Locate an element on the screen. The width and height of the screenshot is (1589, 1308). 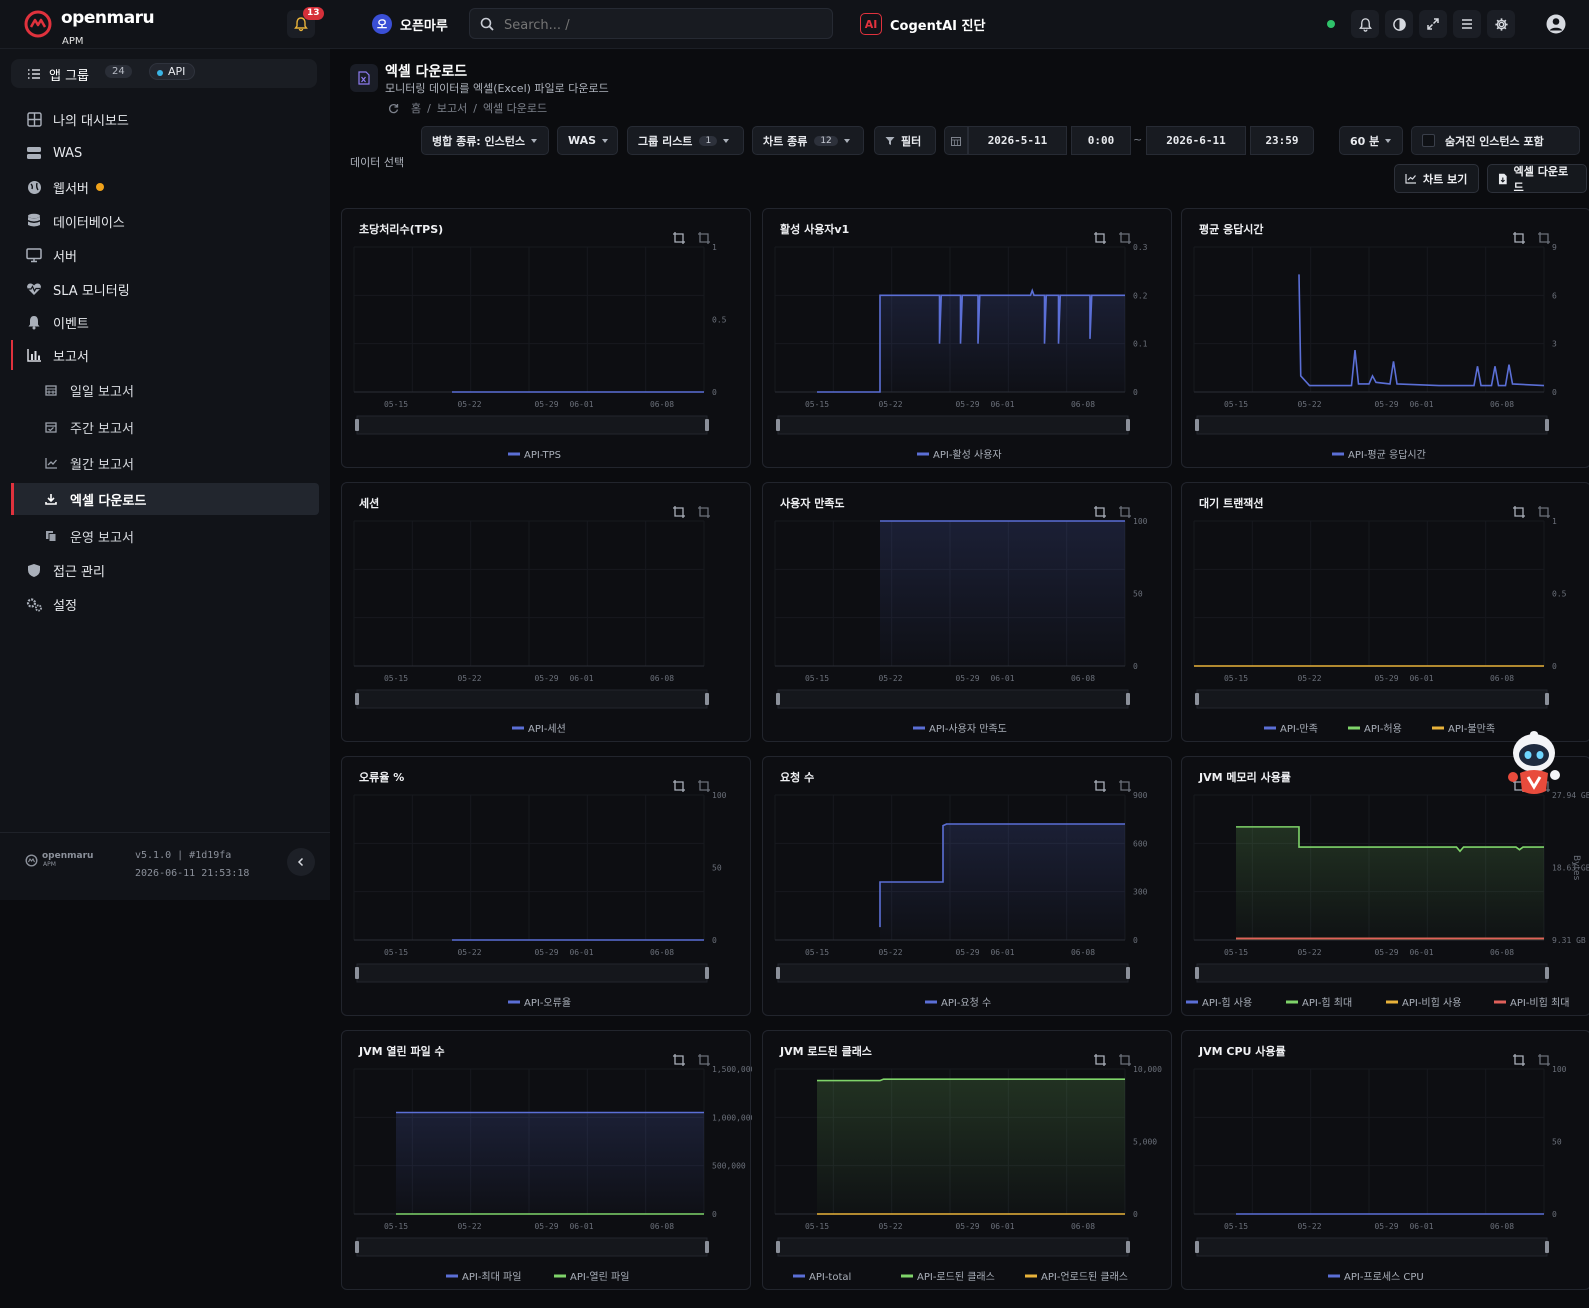
excel-download-button: 엑셀 다운로드 is located at coordinates (1537, 179).